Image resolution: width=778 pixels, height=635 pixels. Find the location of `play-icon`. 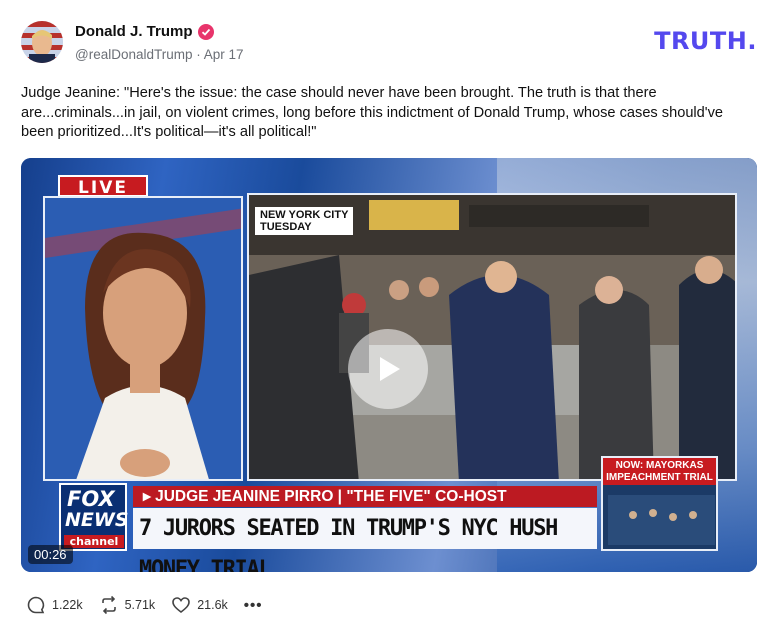

play-icon is located at coordinates (390, 369).